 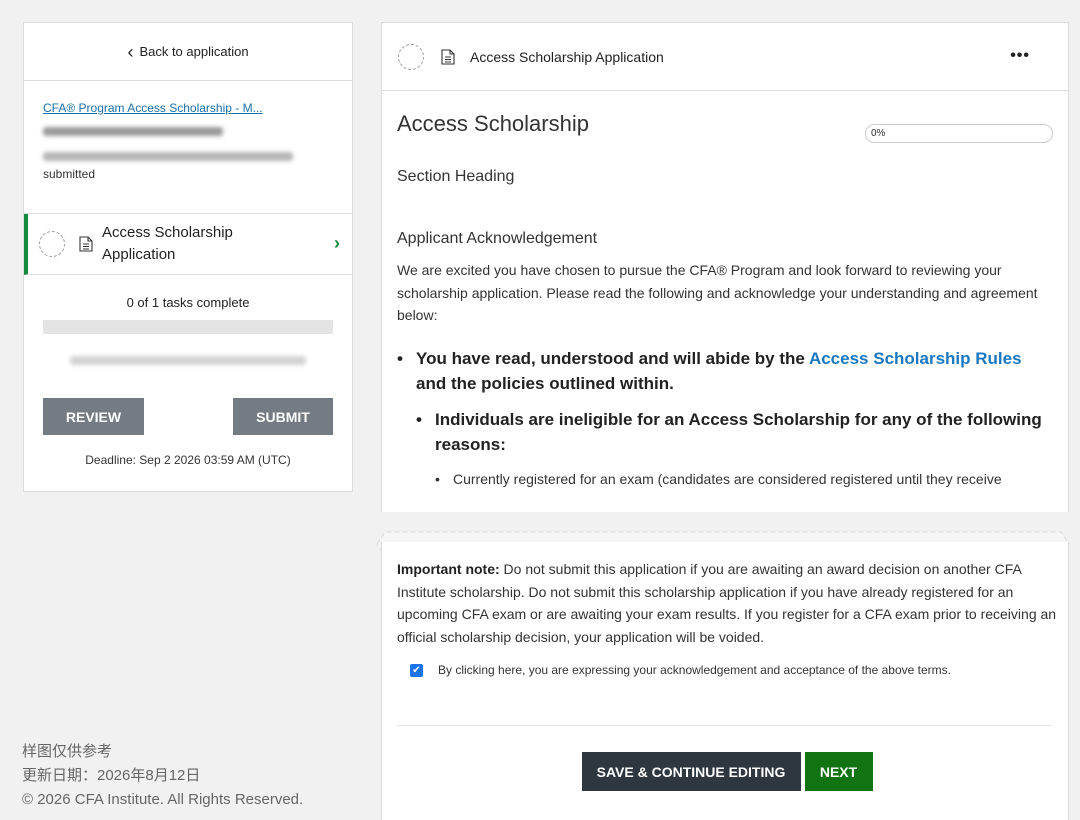 I want to click on chevron-left-icon: ‹, so click(x=130, y=51).